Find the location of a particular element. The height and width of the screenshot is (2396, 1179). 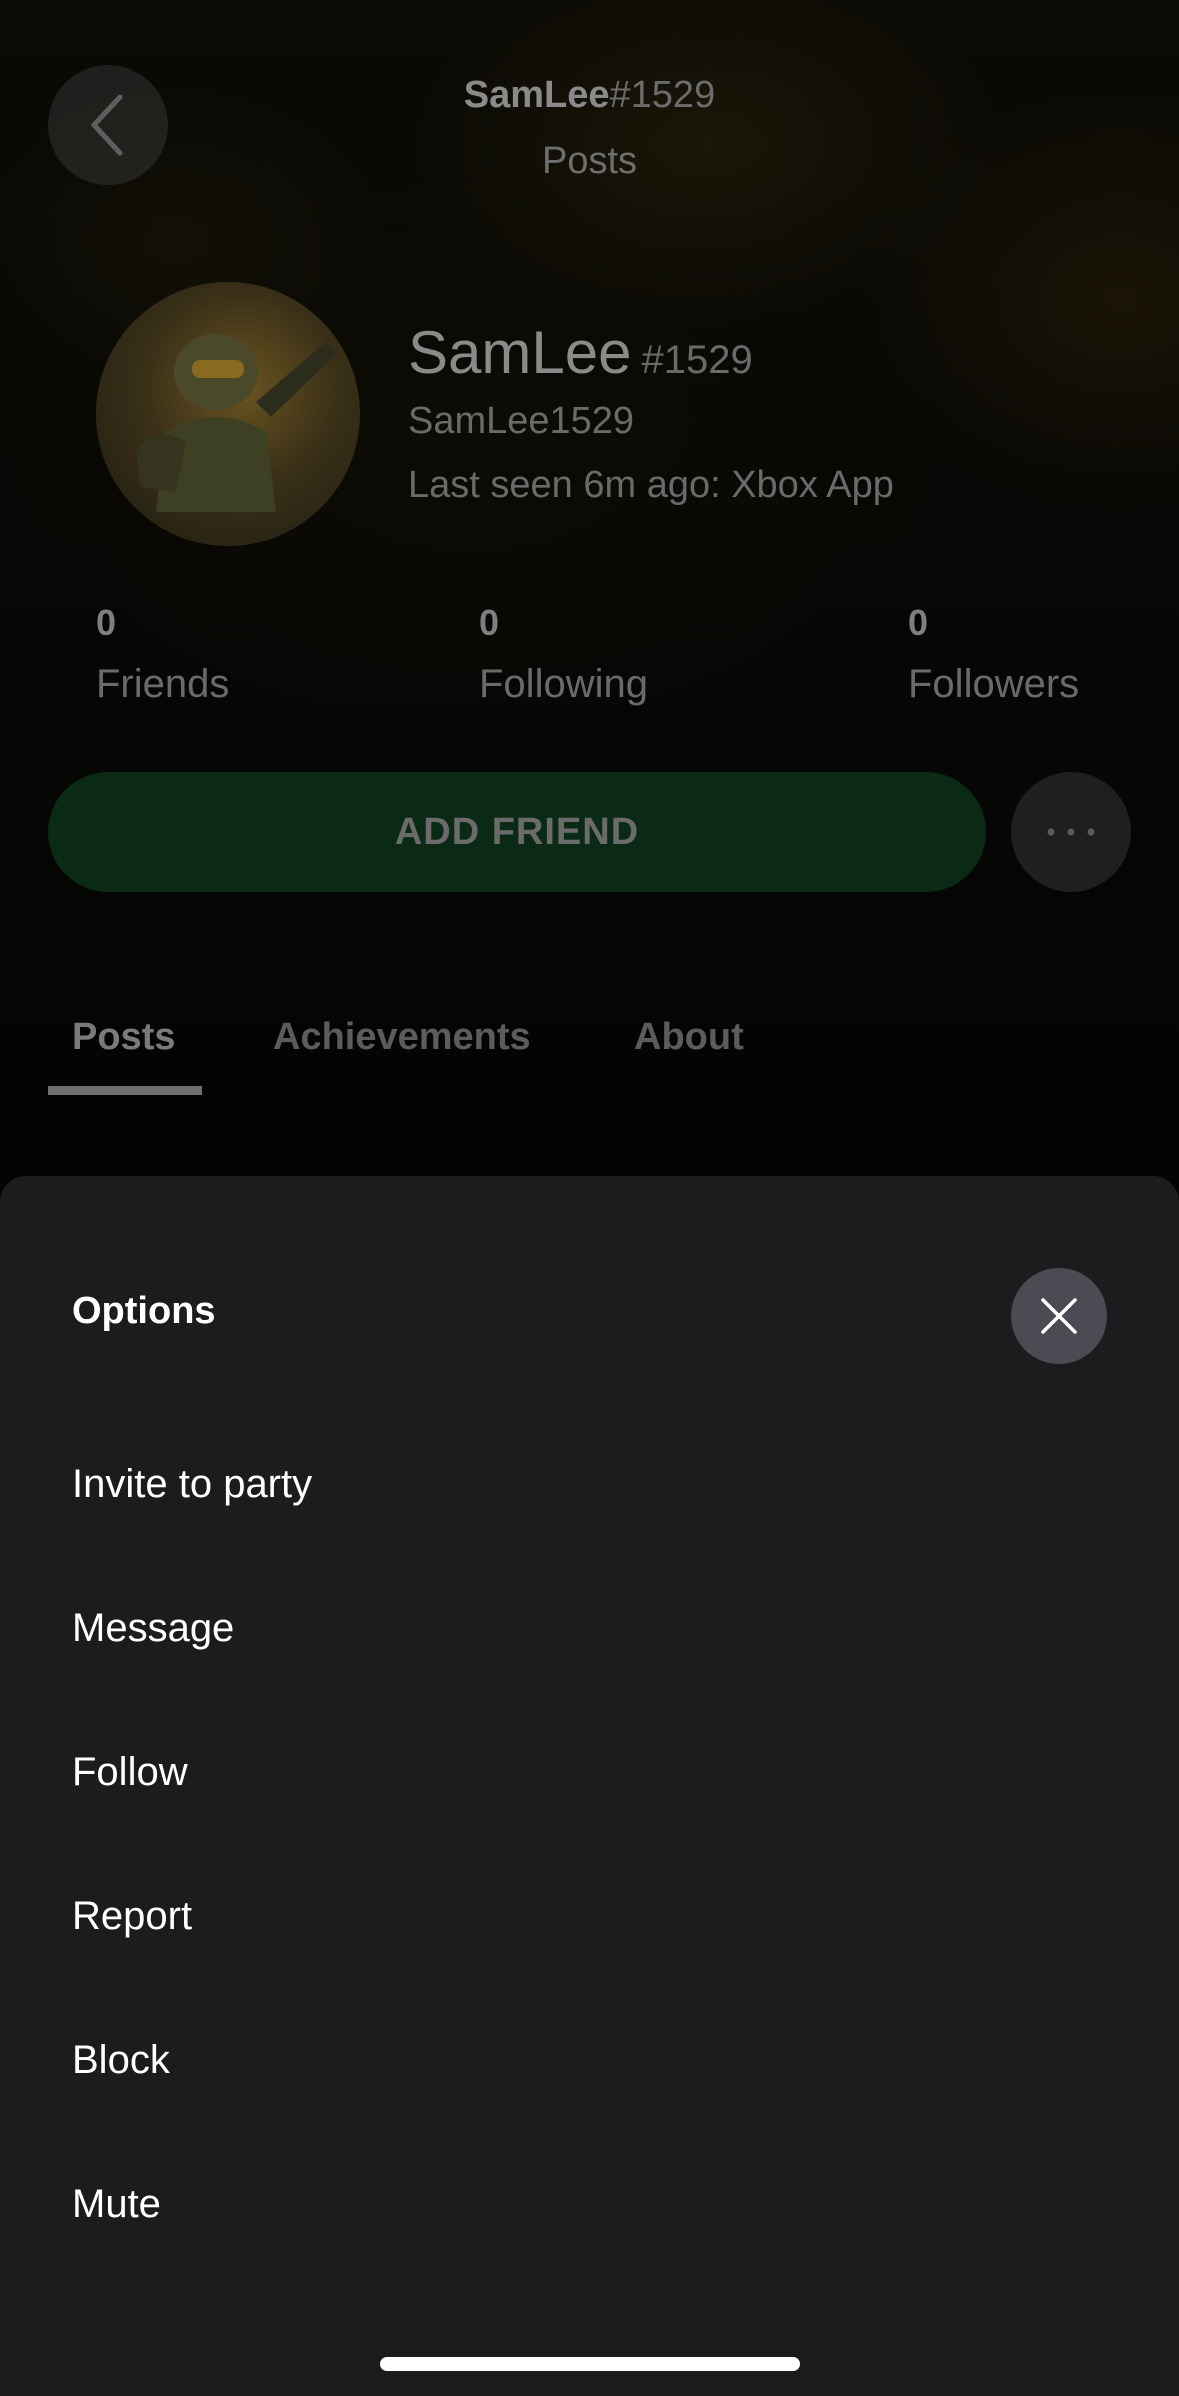

add-friend-button: ADD FRIEND is located at coordinates (517, 832).